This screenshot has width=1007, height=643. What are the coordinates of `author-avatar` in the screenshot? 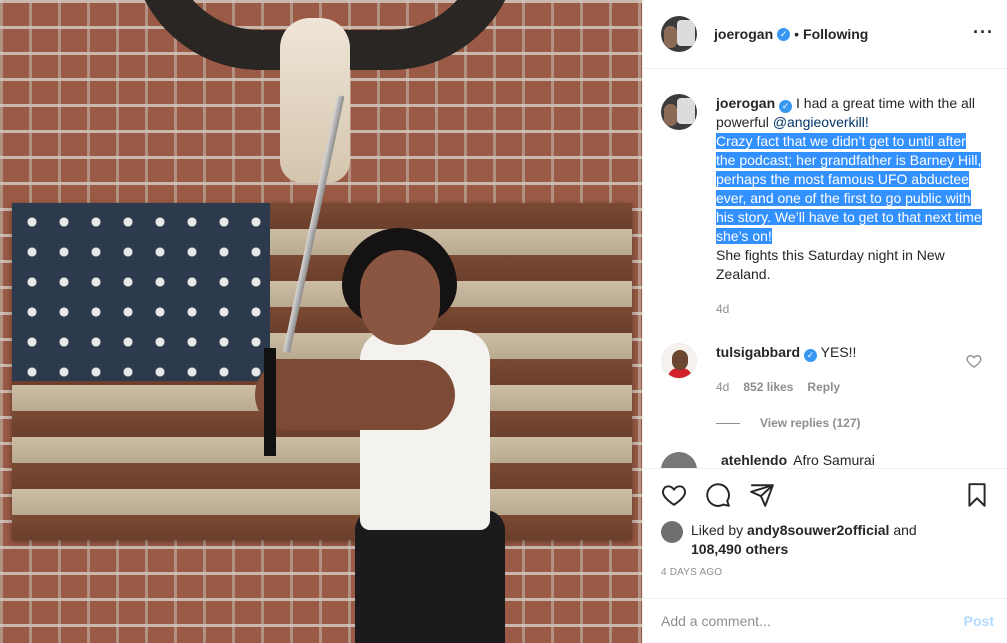 It's located at (679, 34).